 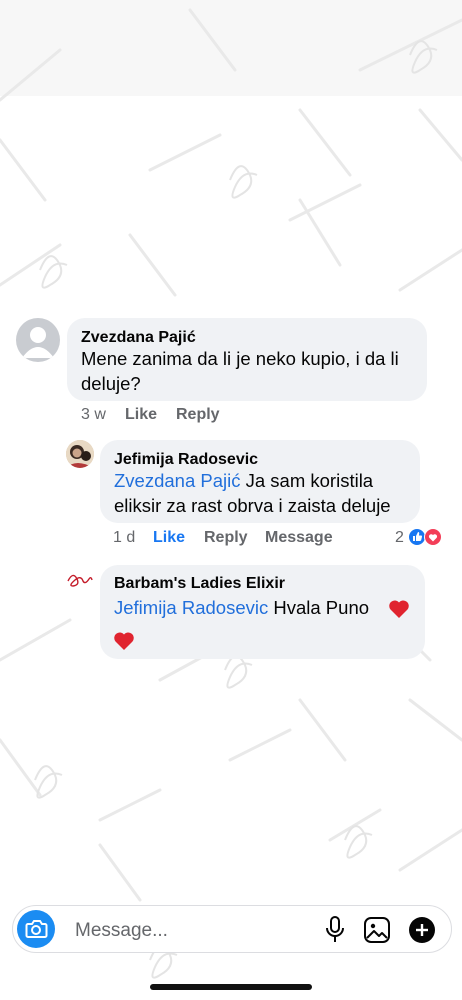 I want to click on top-blank-area, so click(x=231, y=48).